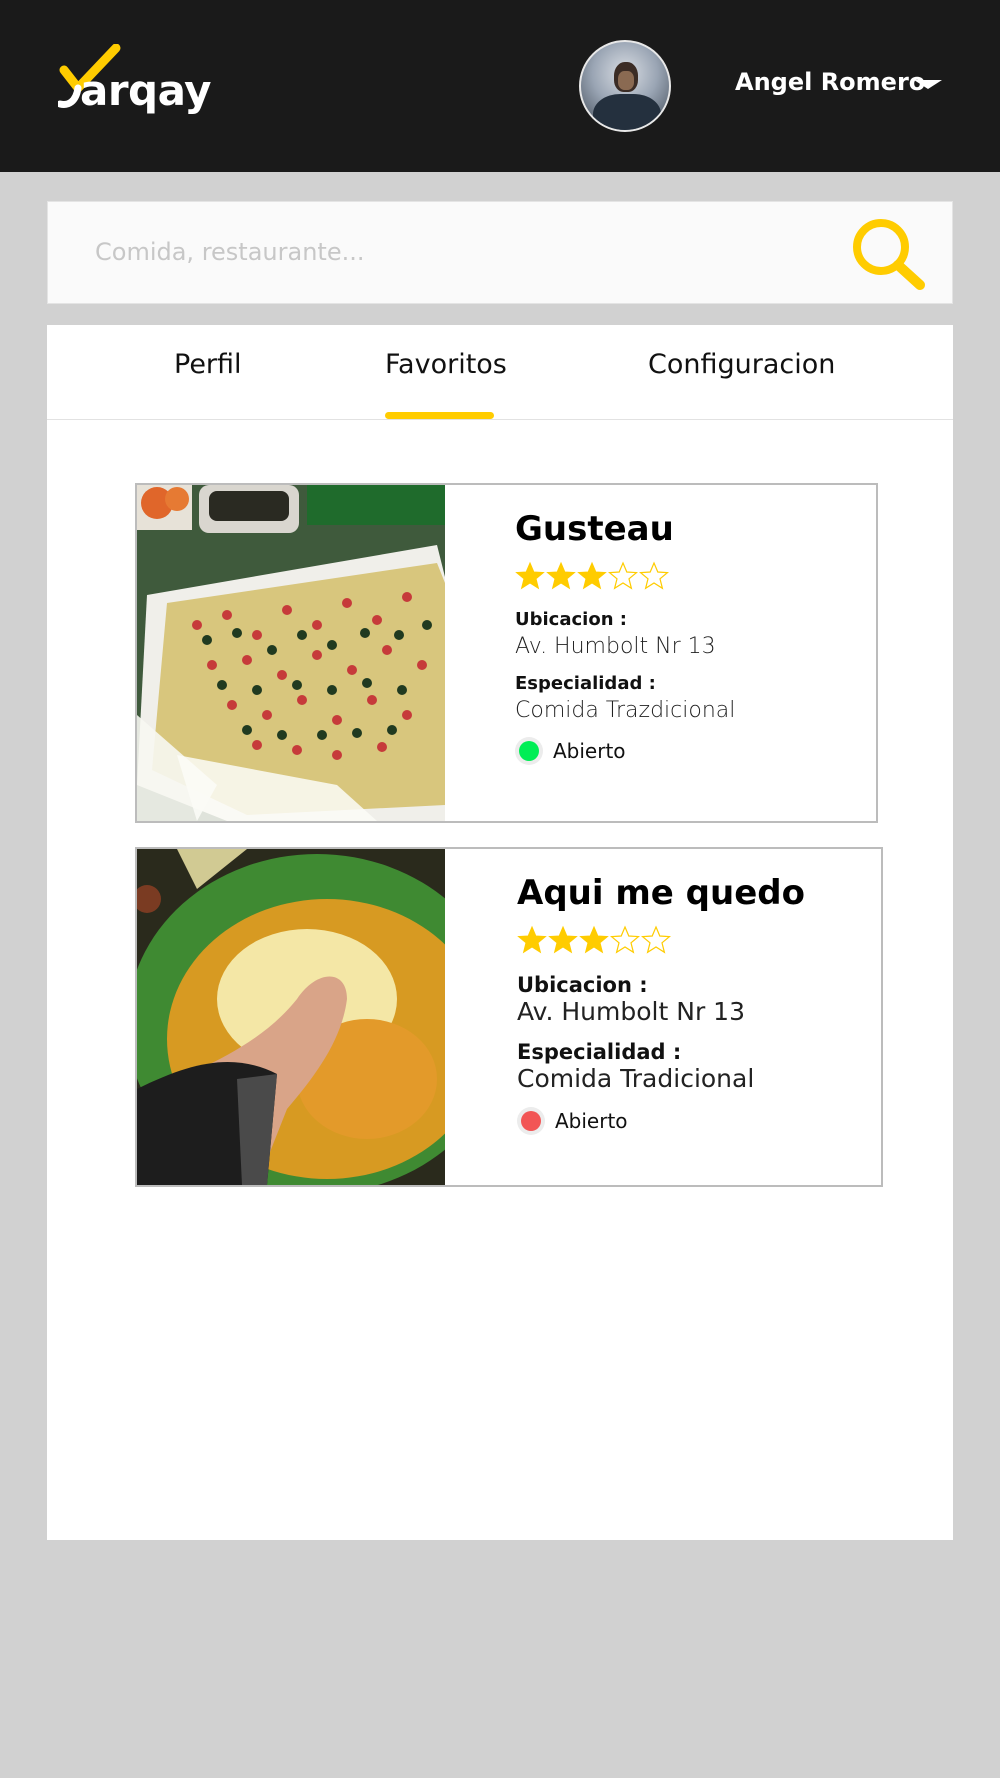 This screenshot has width=1000, height=1778. Describe the element at coordinates (439, 415) in the screenshot. I see `active-tab-indicator` at that location.